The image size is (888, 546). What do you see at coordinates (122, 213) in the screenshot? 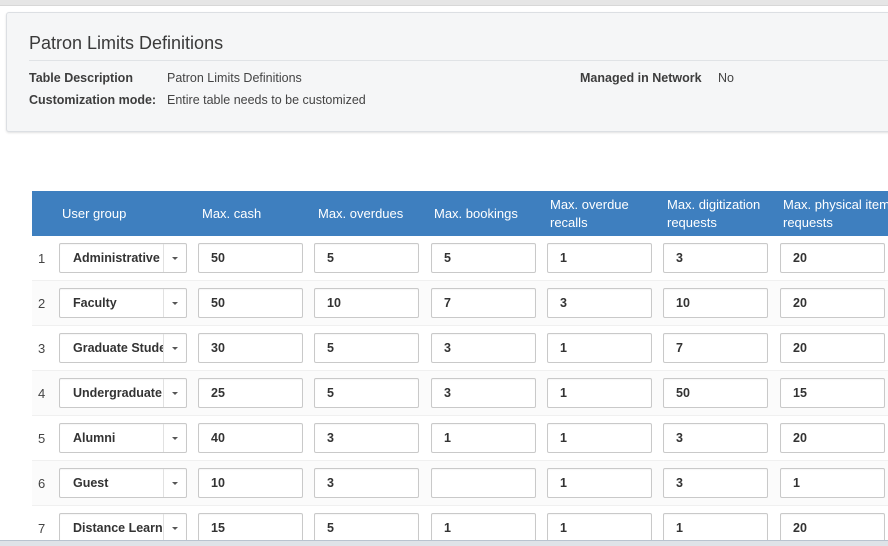
I see `header-user-group: User group` at bounding box center [122, 213].